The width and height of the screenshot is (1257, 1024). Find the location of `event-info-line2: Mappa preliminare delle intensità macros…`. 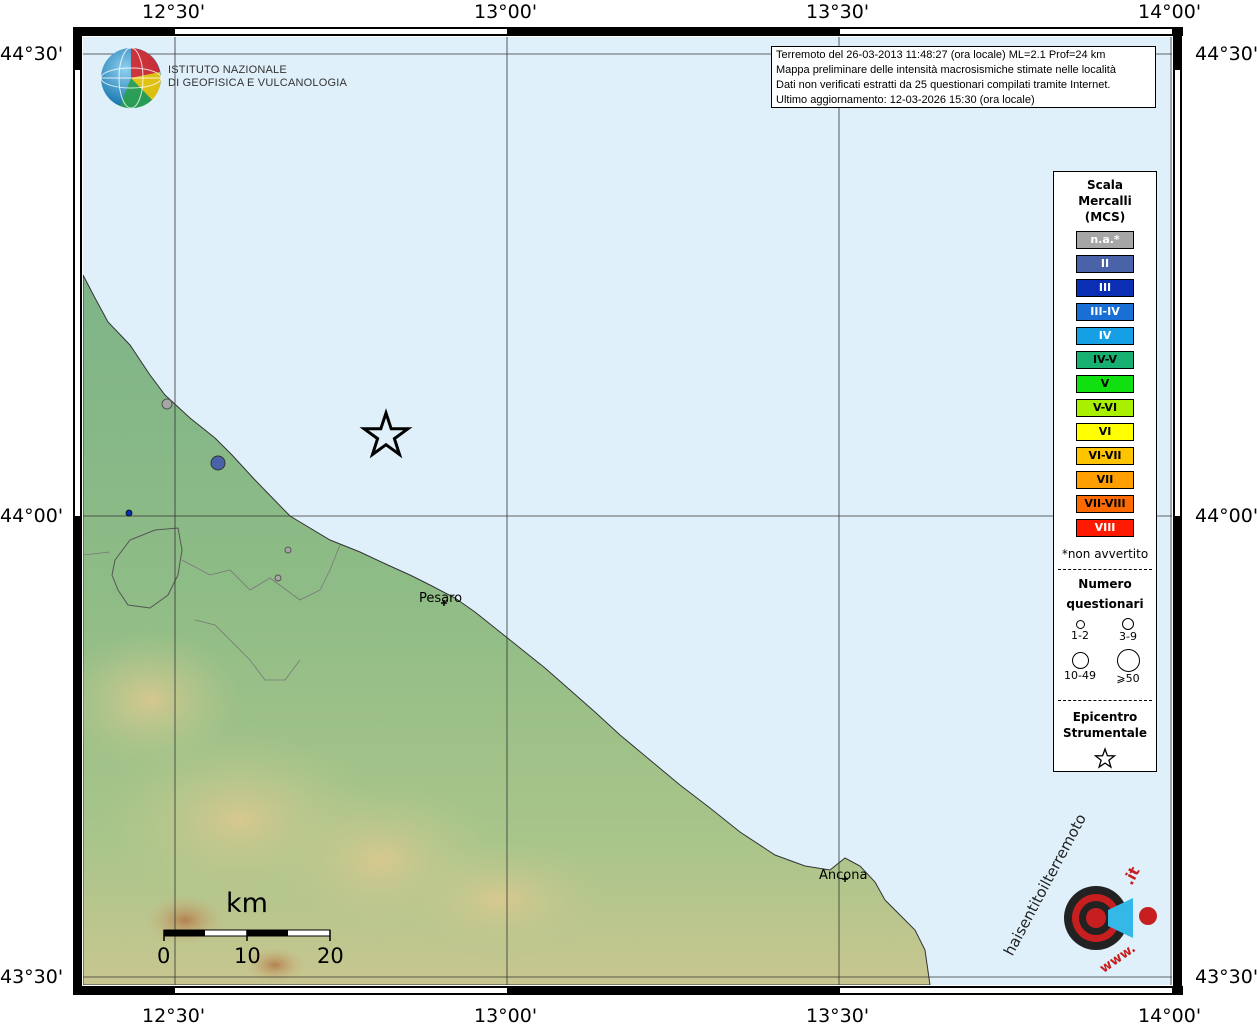

event-info-line2: Mappa preliminare delle intensità macros… is located at coordinates (946, 70).